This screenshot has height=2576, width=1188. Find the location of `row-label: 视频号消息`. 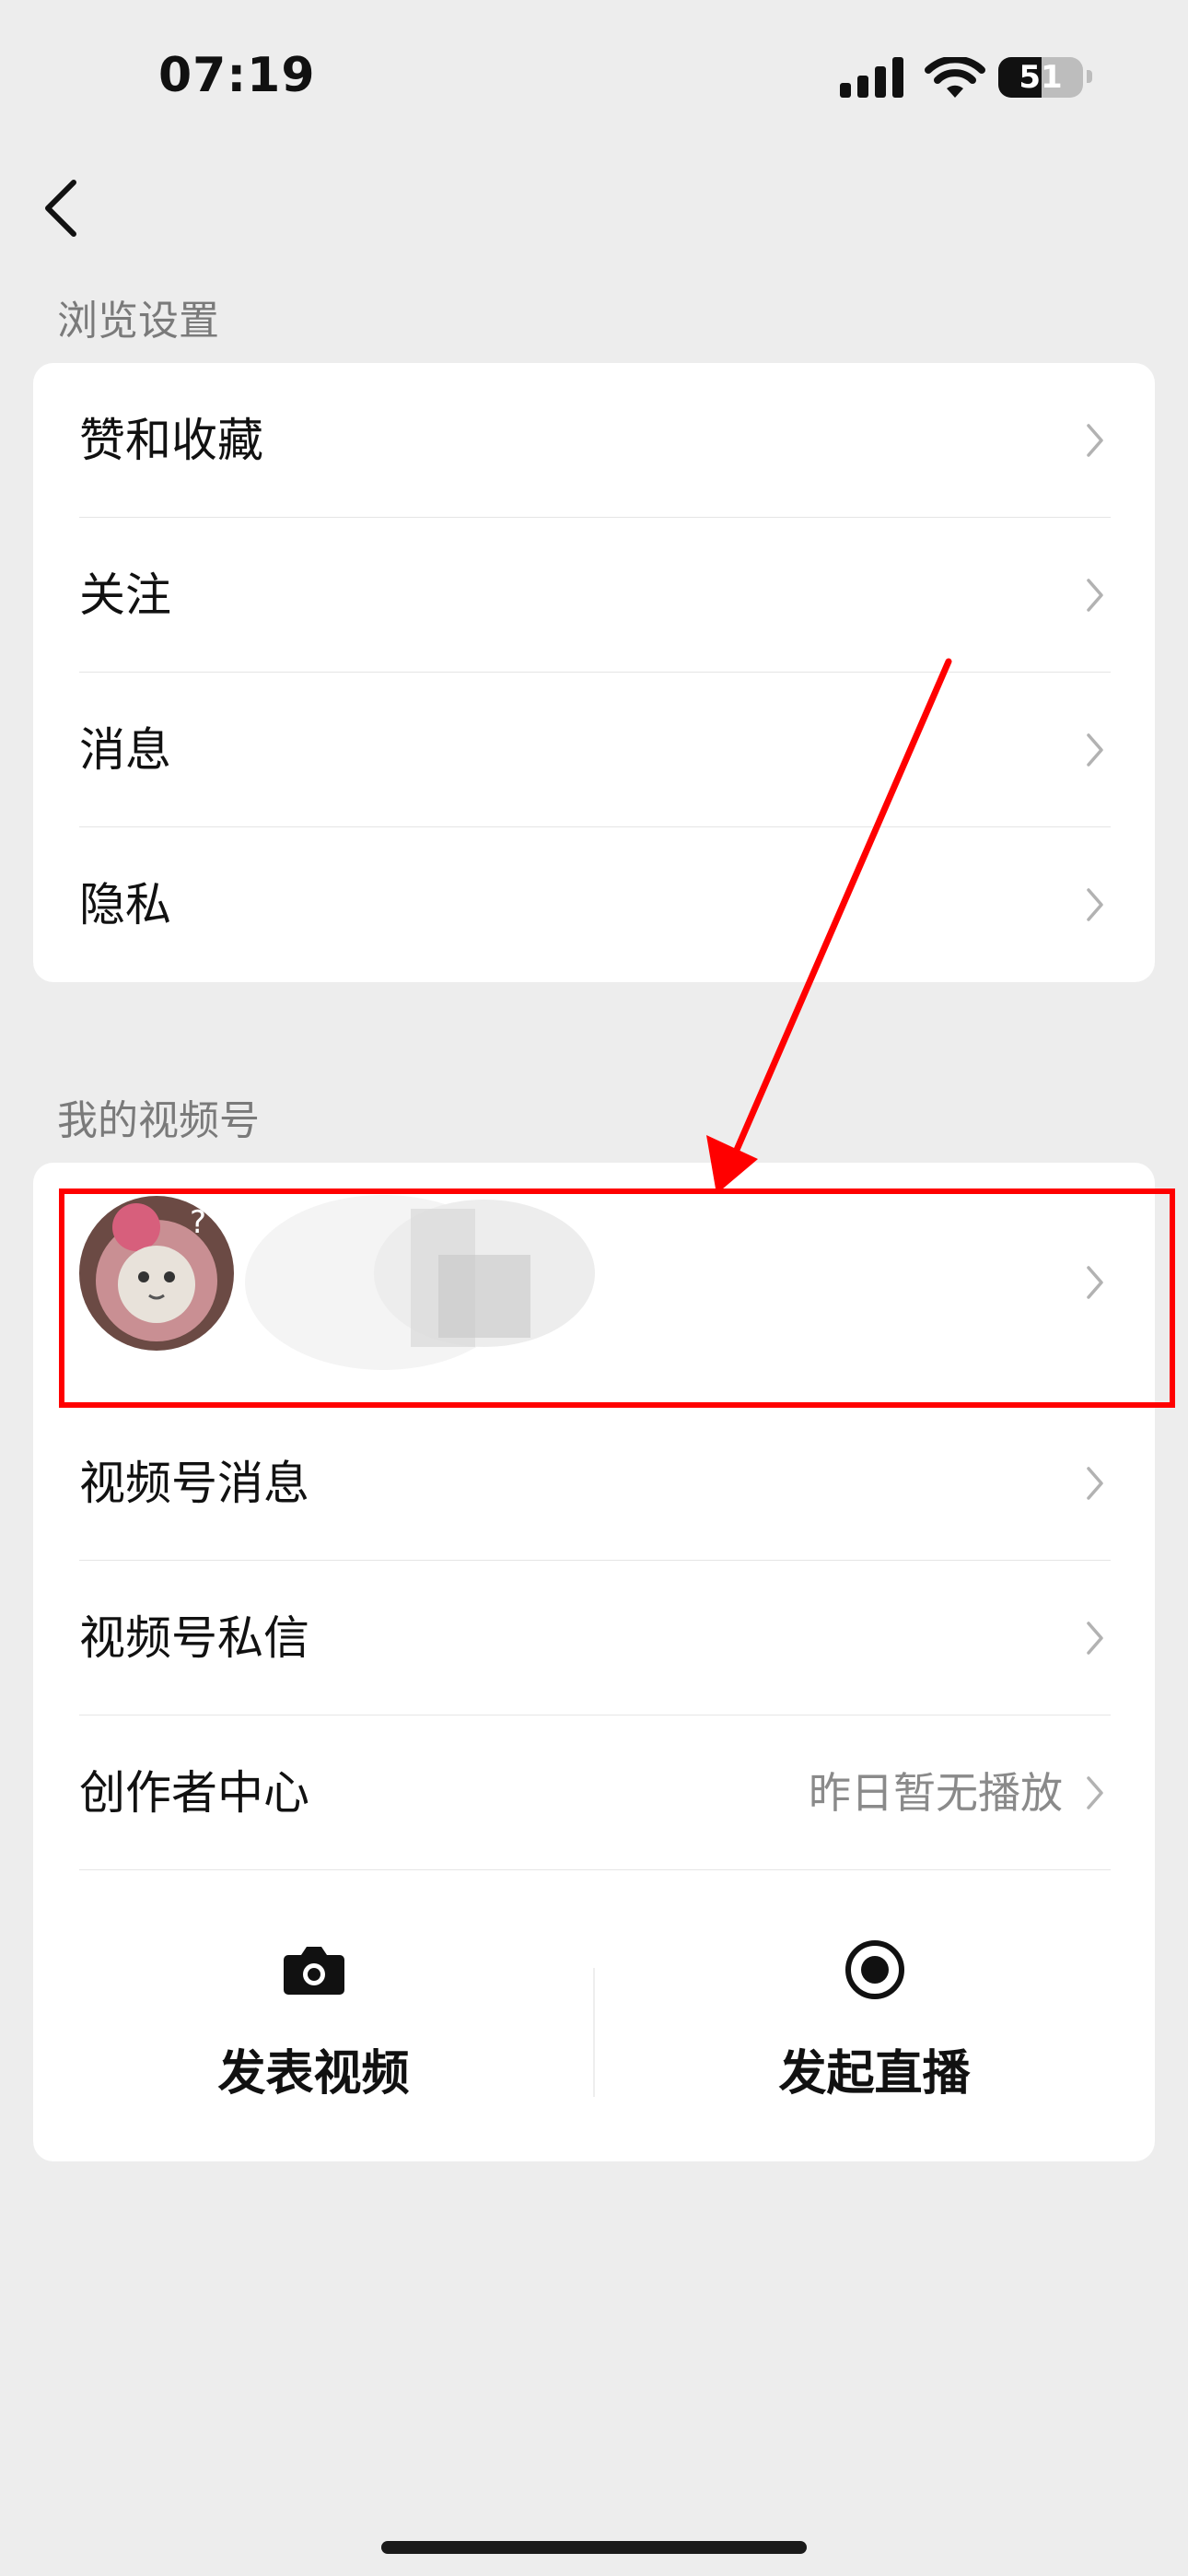

row-label: 视频号消息 is located at coordinates (194, 1483).